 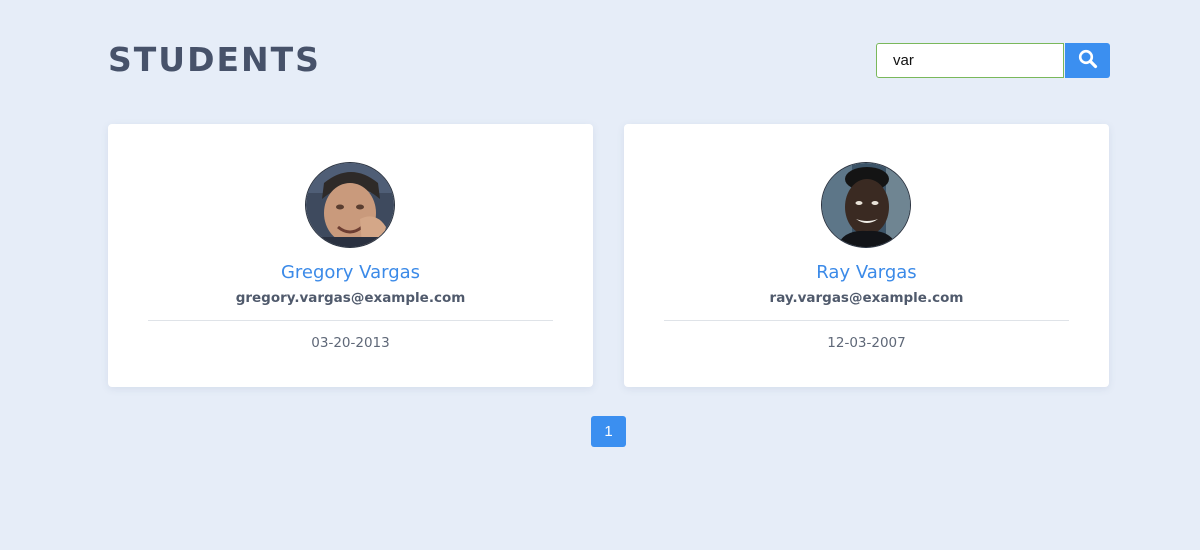 I want to click on search-button, so click(x=1087, y=60).